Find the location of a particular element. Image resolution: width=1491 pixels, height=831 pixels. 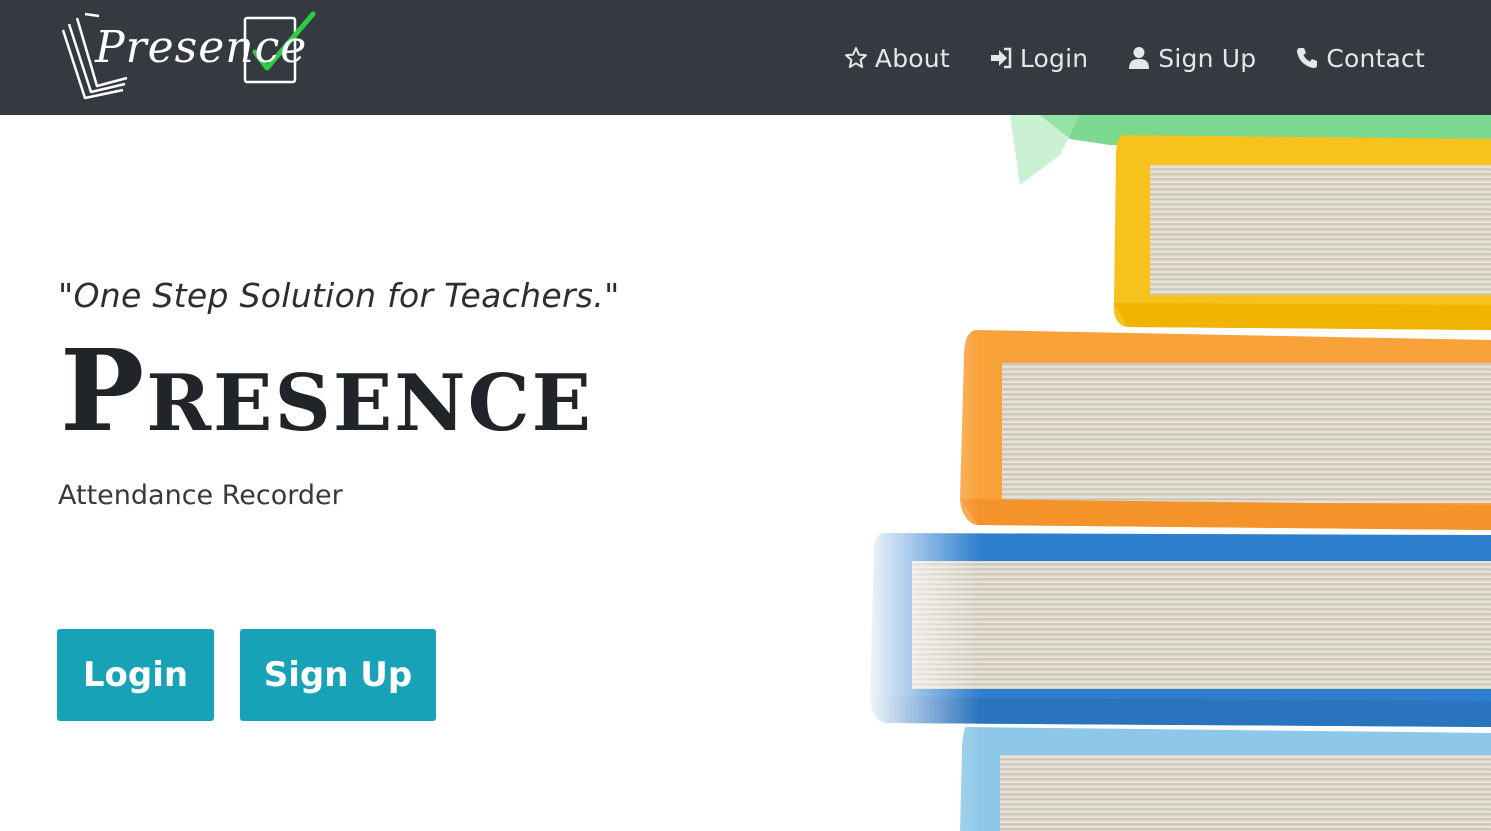

nav-signup-label: Sign Up is located at coordinates (1207, 58).